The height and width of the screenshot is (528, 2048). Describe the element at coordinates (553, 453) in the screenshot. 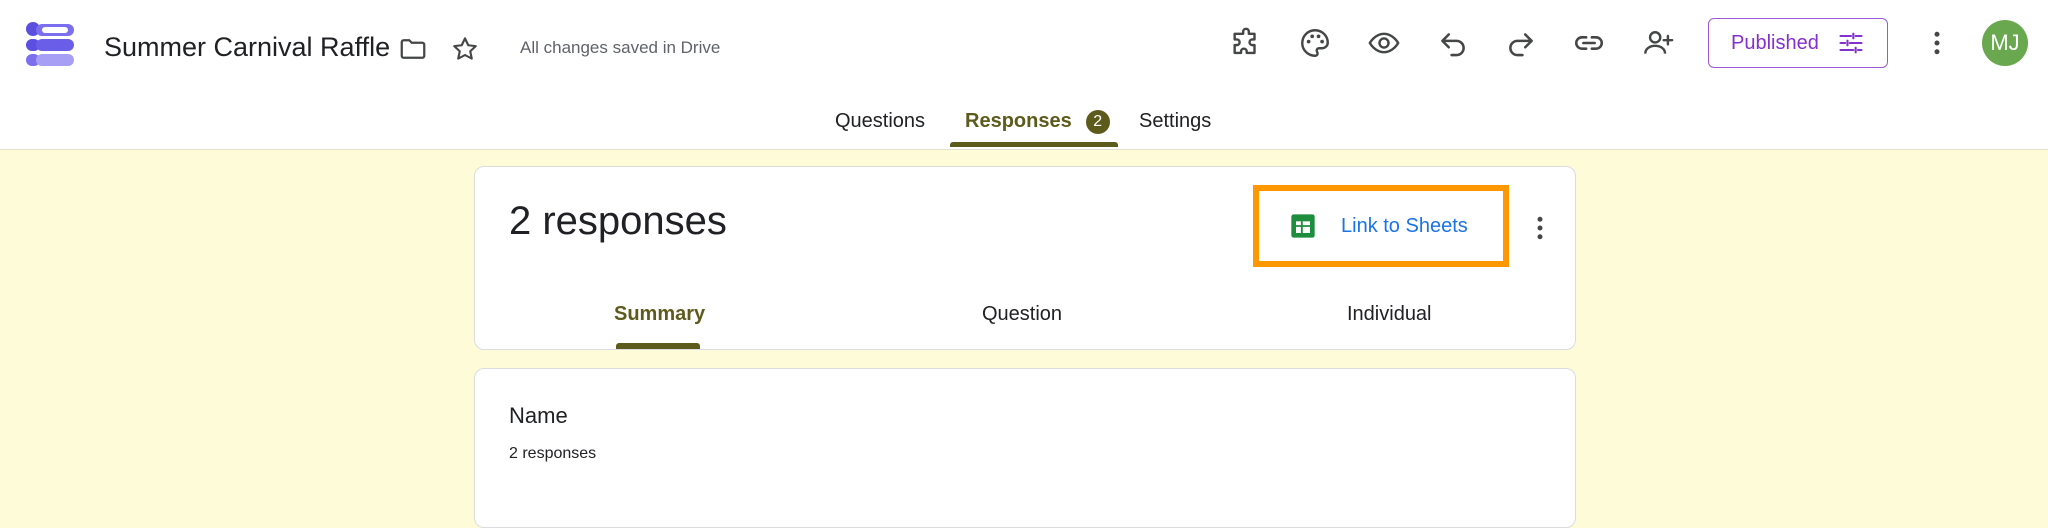

I see `question-response-count: 2 responses` at that location.